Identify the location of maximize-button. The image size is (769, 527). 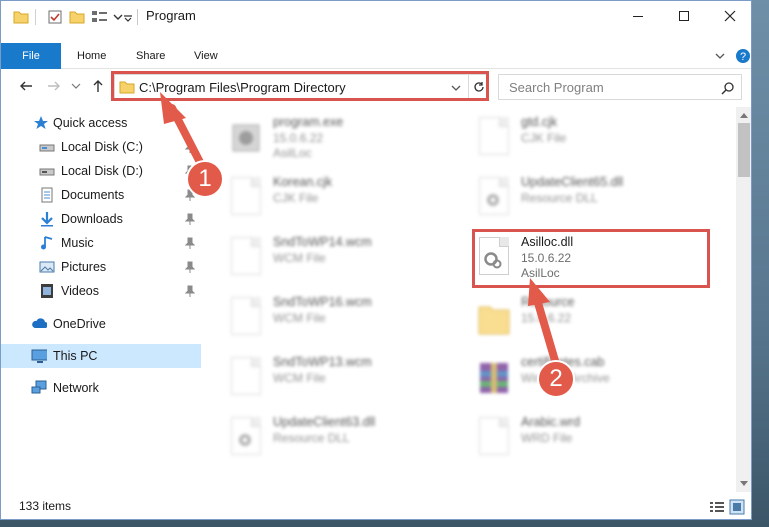
(684, 16).